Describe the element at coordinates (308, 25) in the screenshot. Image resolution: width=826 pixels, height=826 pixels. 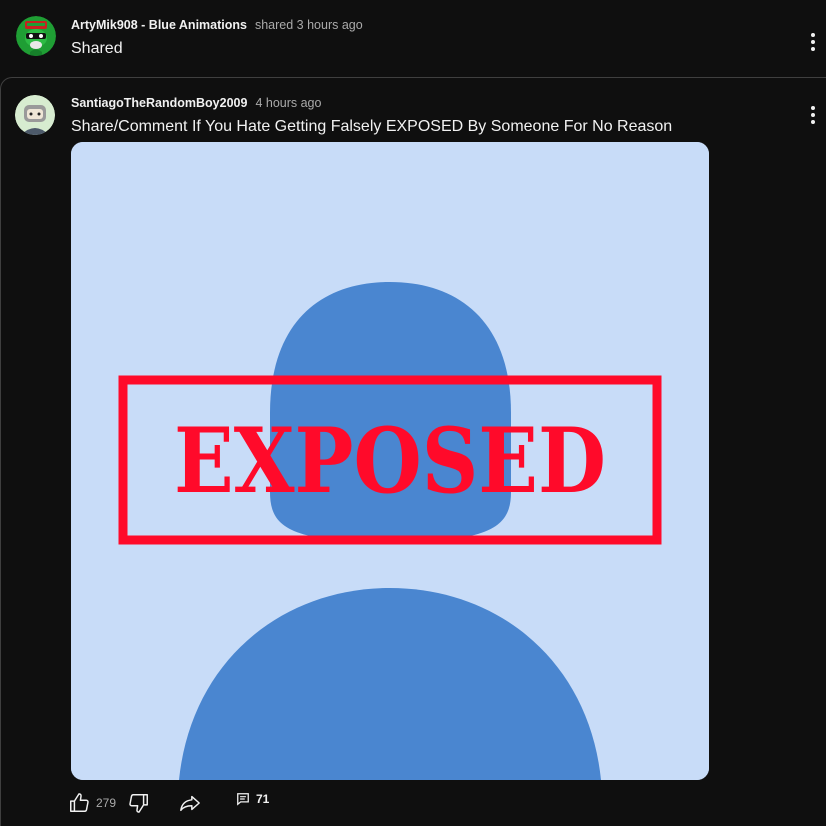
I see `post-timestamp: shared 3 hours ago` at that location.